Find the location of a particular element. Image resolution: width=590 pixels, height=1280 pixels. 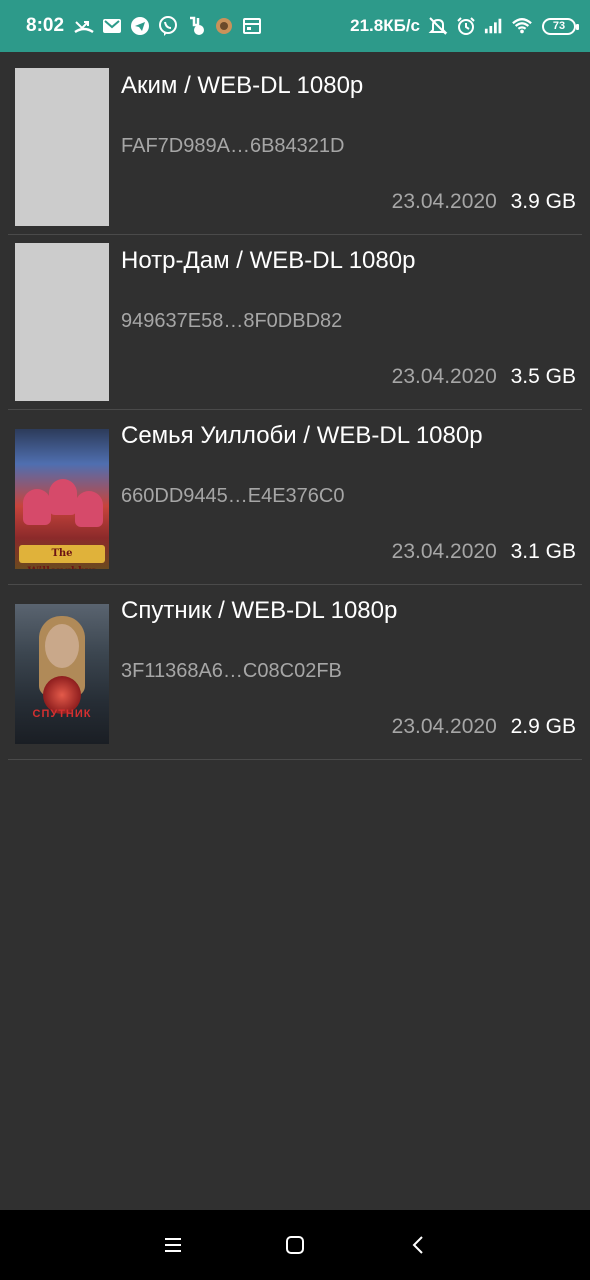

battery-indicator: 73 is located at coordinates (560, 26).